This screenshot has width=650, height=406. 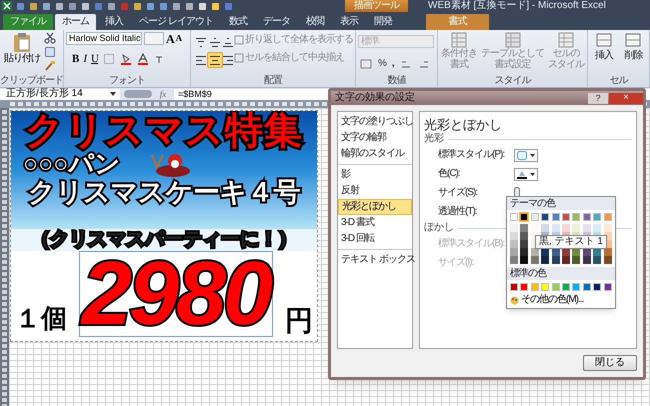 What do you see at coordinates (626, 98) in the screenshot?
I see `close-button: ×` at bounding box center [626, 98].